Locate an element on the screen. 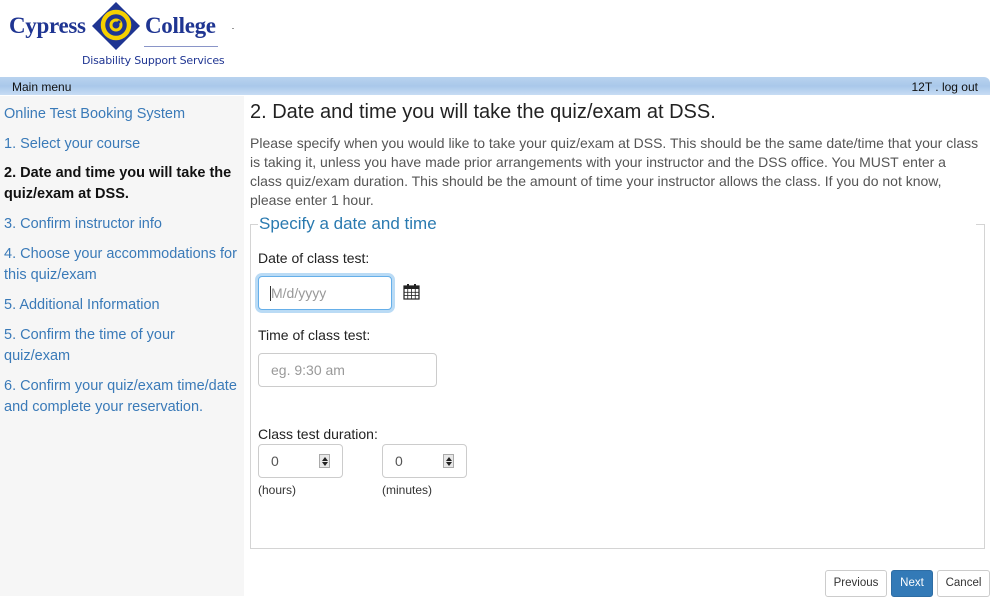 This screenshot has height=604, width=992. logo-word-college: College is located at coordinates (180, 25).